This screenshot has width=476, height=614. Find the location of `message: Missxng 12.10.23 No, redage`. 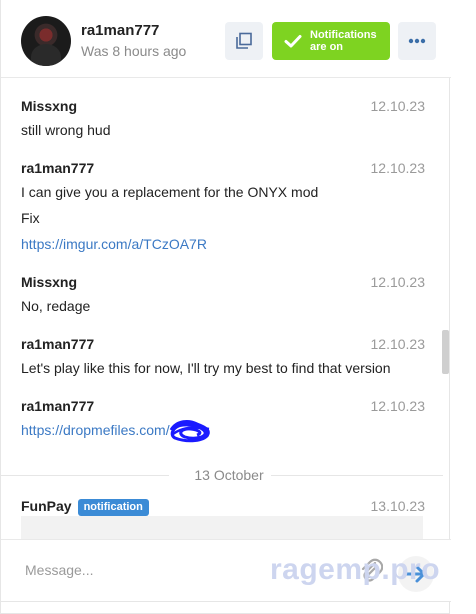

message: Missxng 12.10.23 No, redage is located at coordinates (223, 294).